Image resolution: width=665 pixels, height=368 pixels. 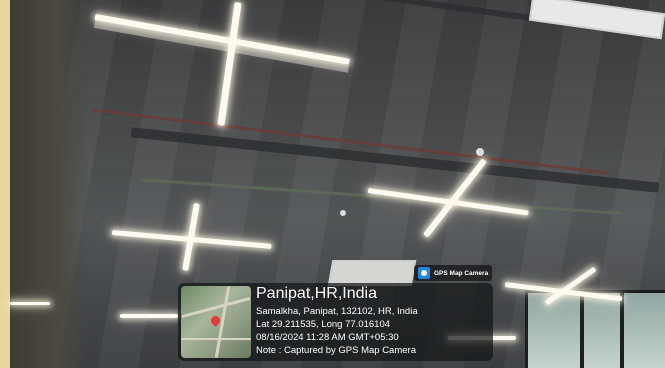 I want to click on left-wall, so click(x=50, y=184).